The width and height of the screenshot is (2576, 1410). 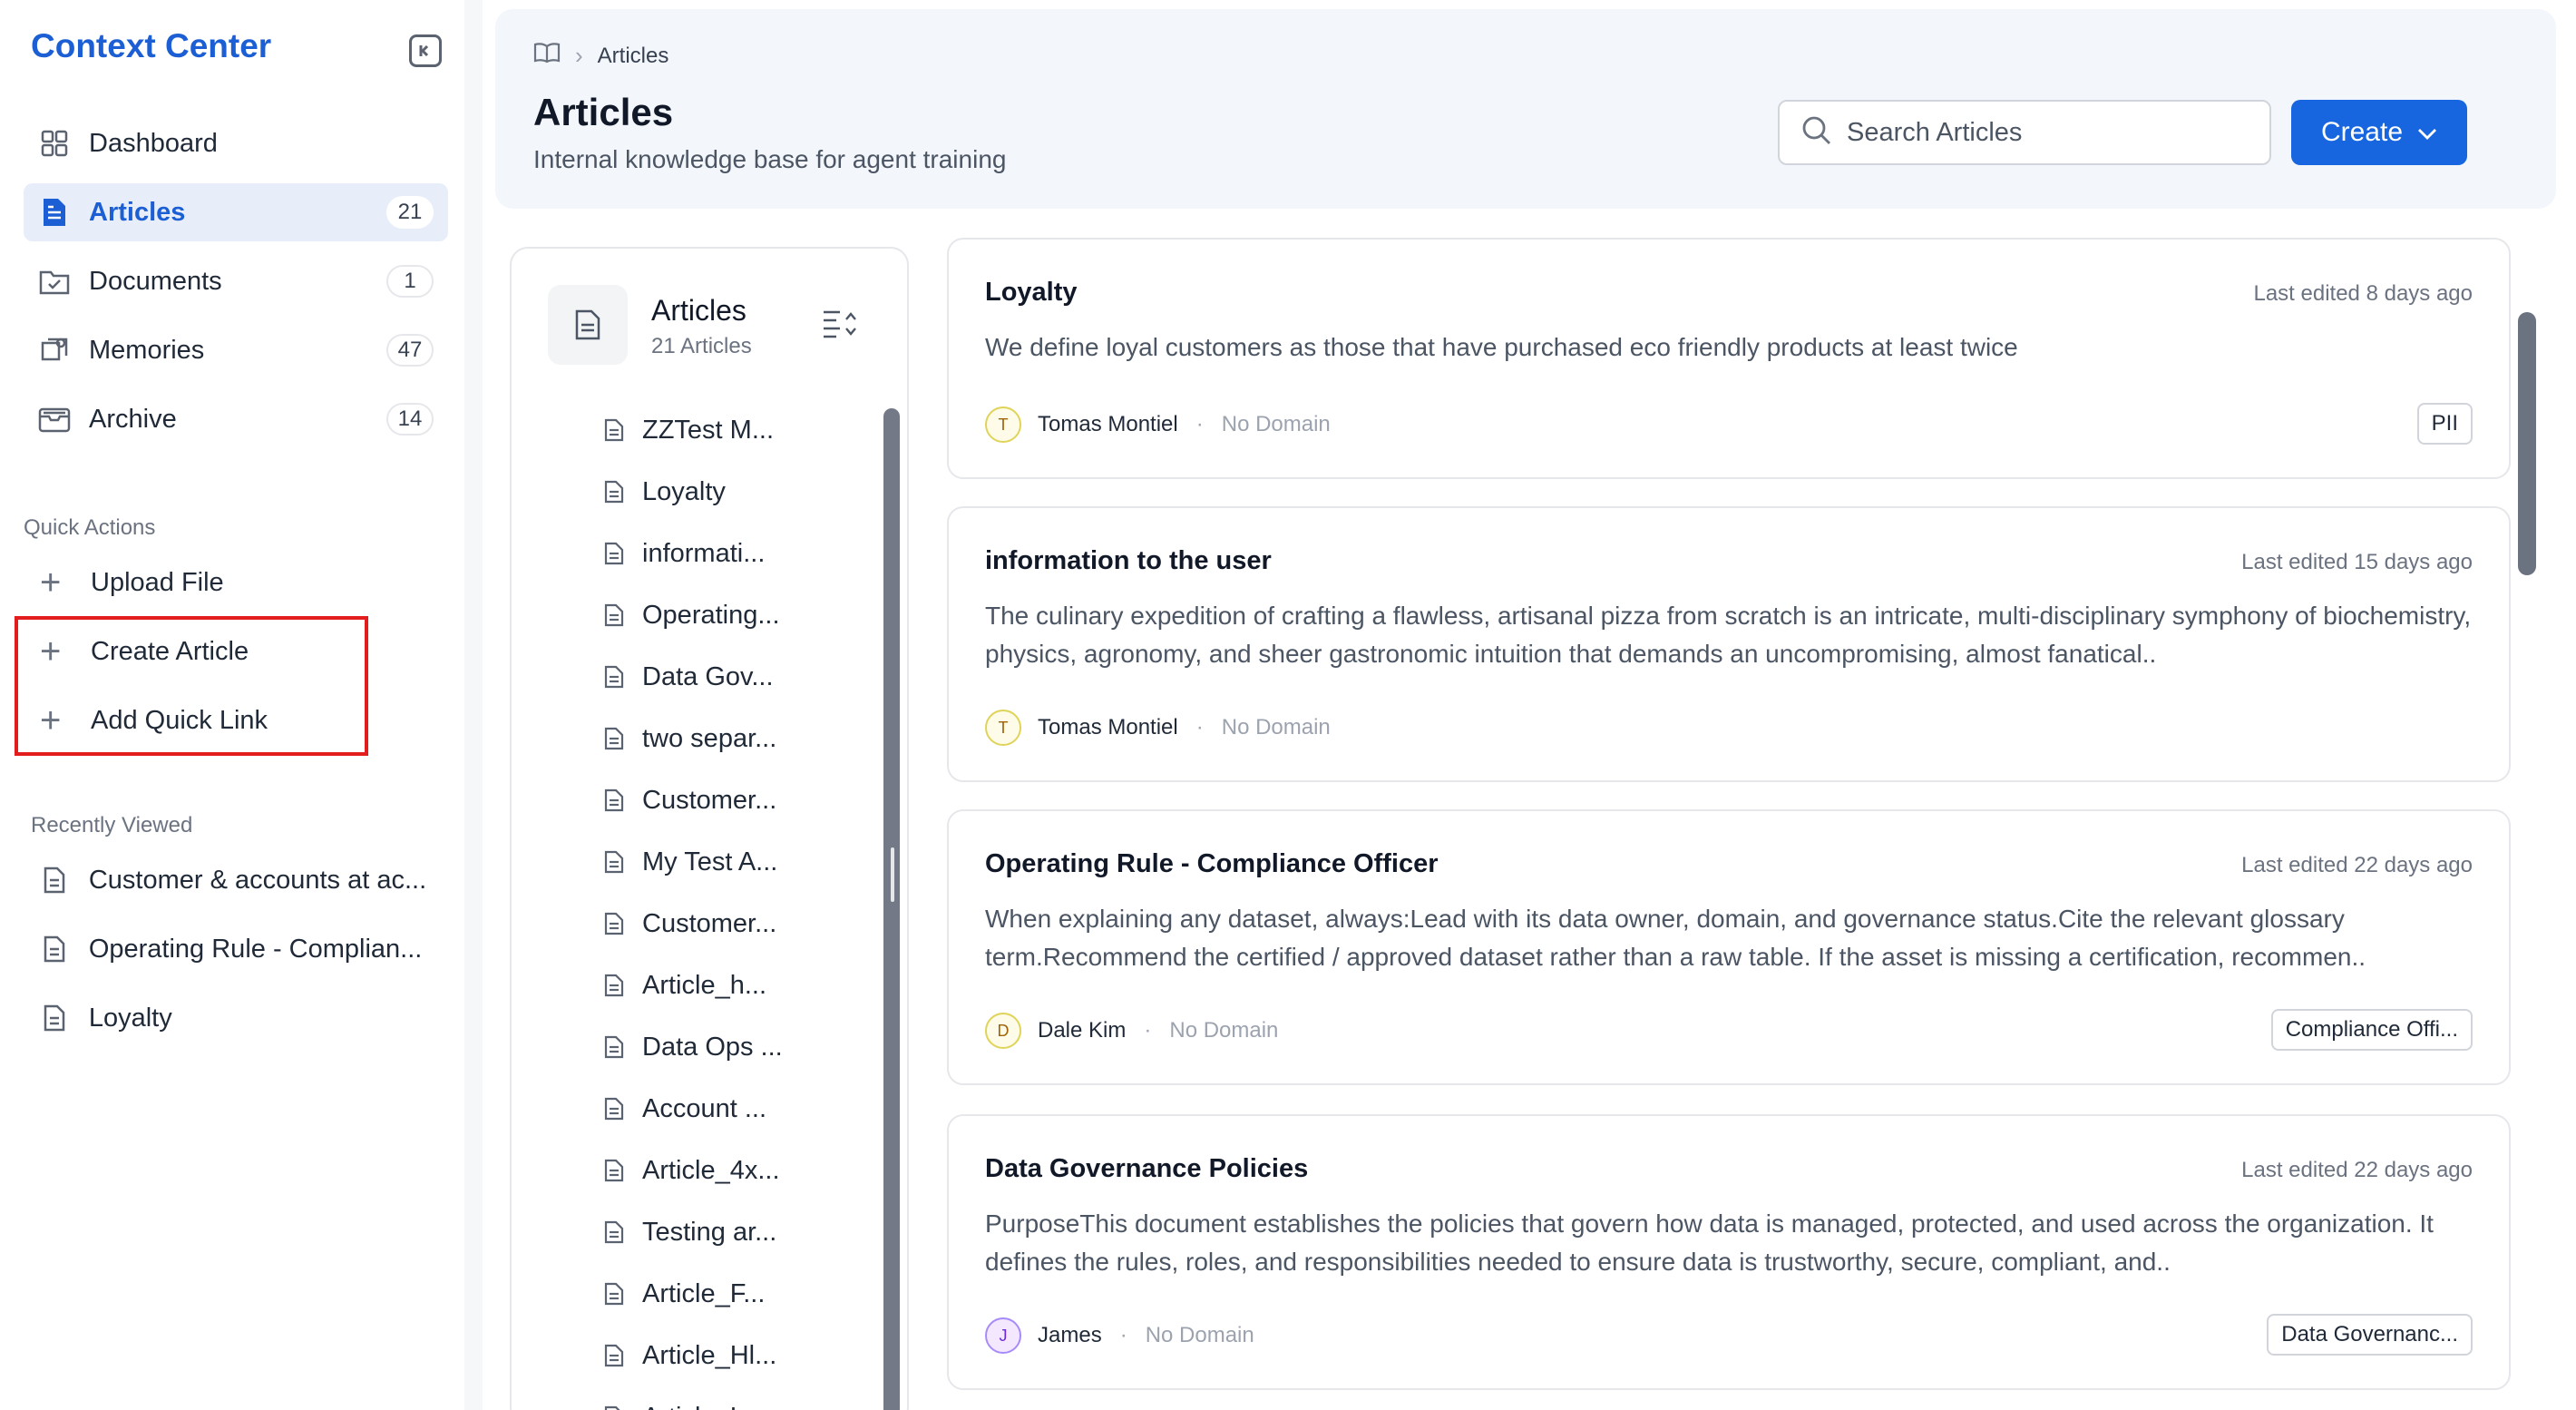 I want to click on grid-icon, so click(x=54, y=143).